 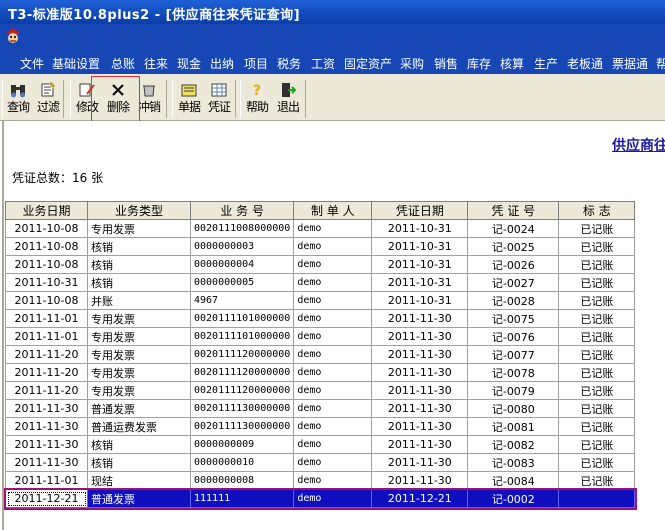 What do you see at coordinates (597, 210) in the screenshot?
I see `header-status: 标 志` at bounding box center [597, 210].